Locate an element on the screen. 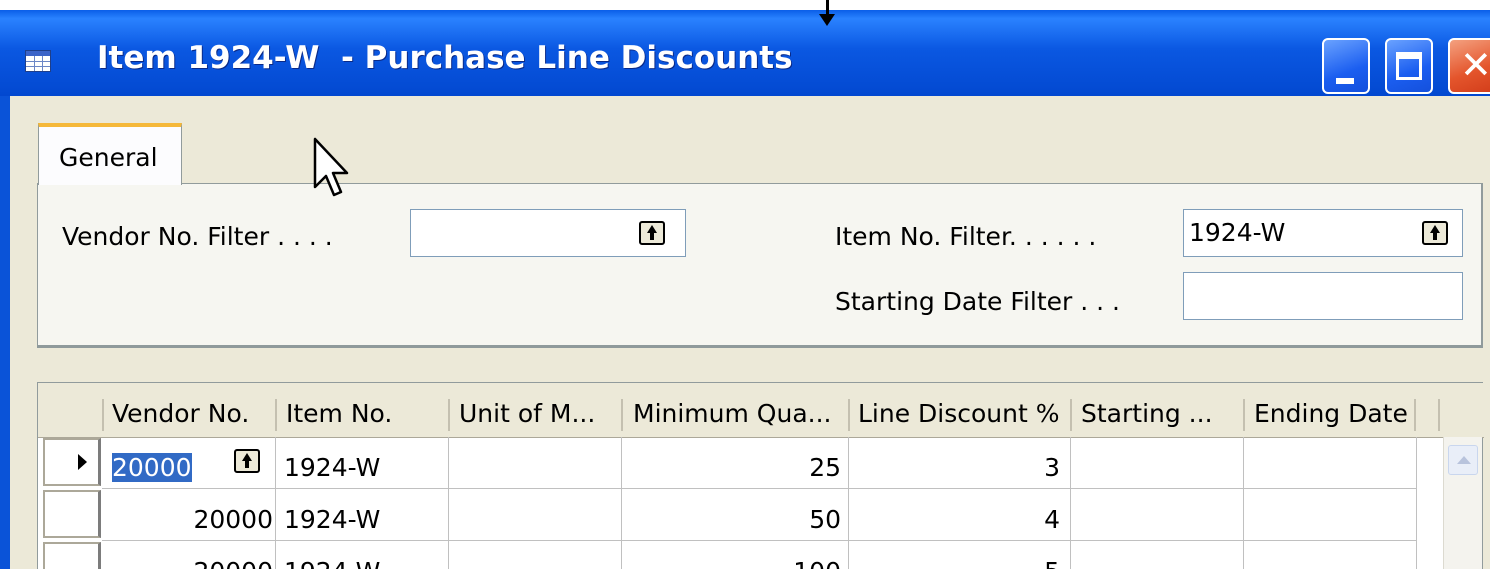  item-no-filter-value: 1924-W is located at coordinates (1237, 232).